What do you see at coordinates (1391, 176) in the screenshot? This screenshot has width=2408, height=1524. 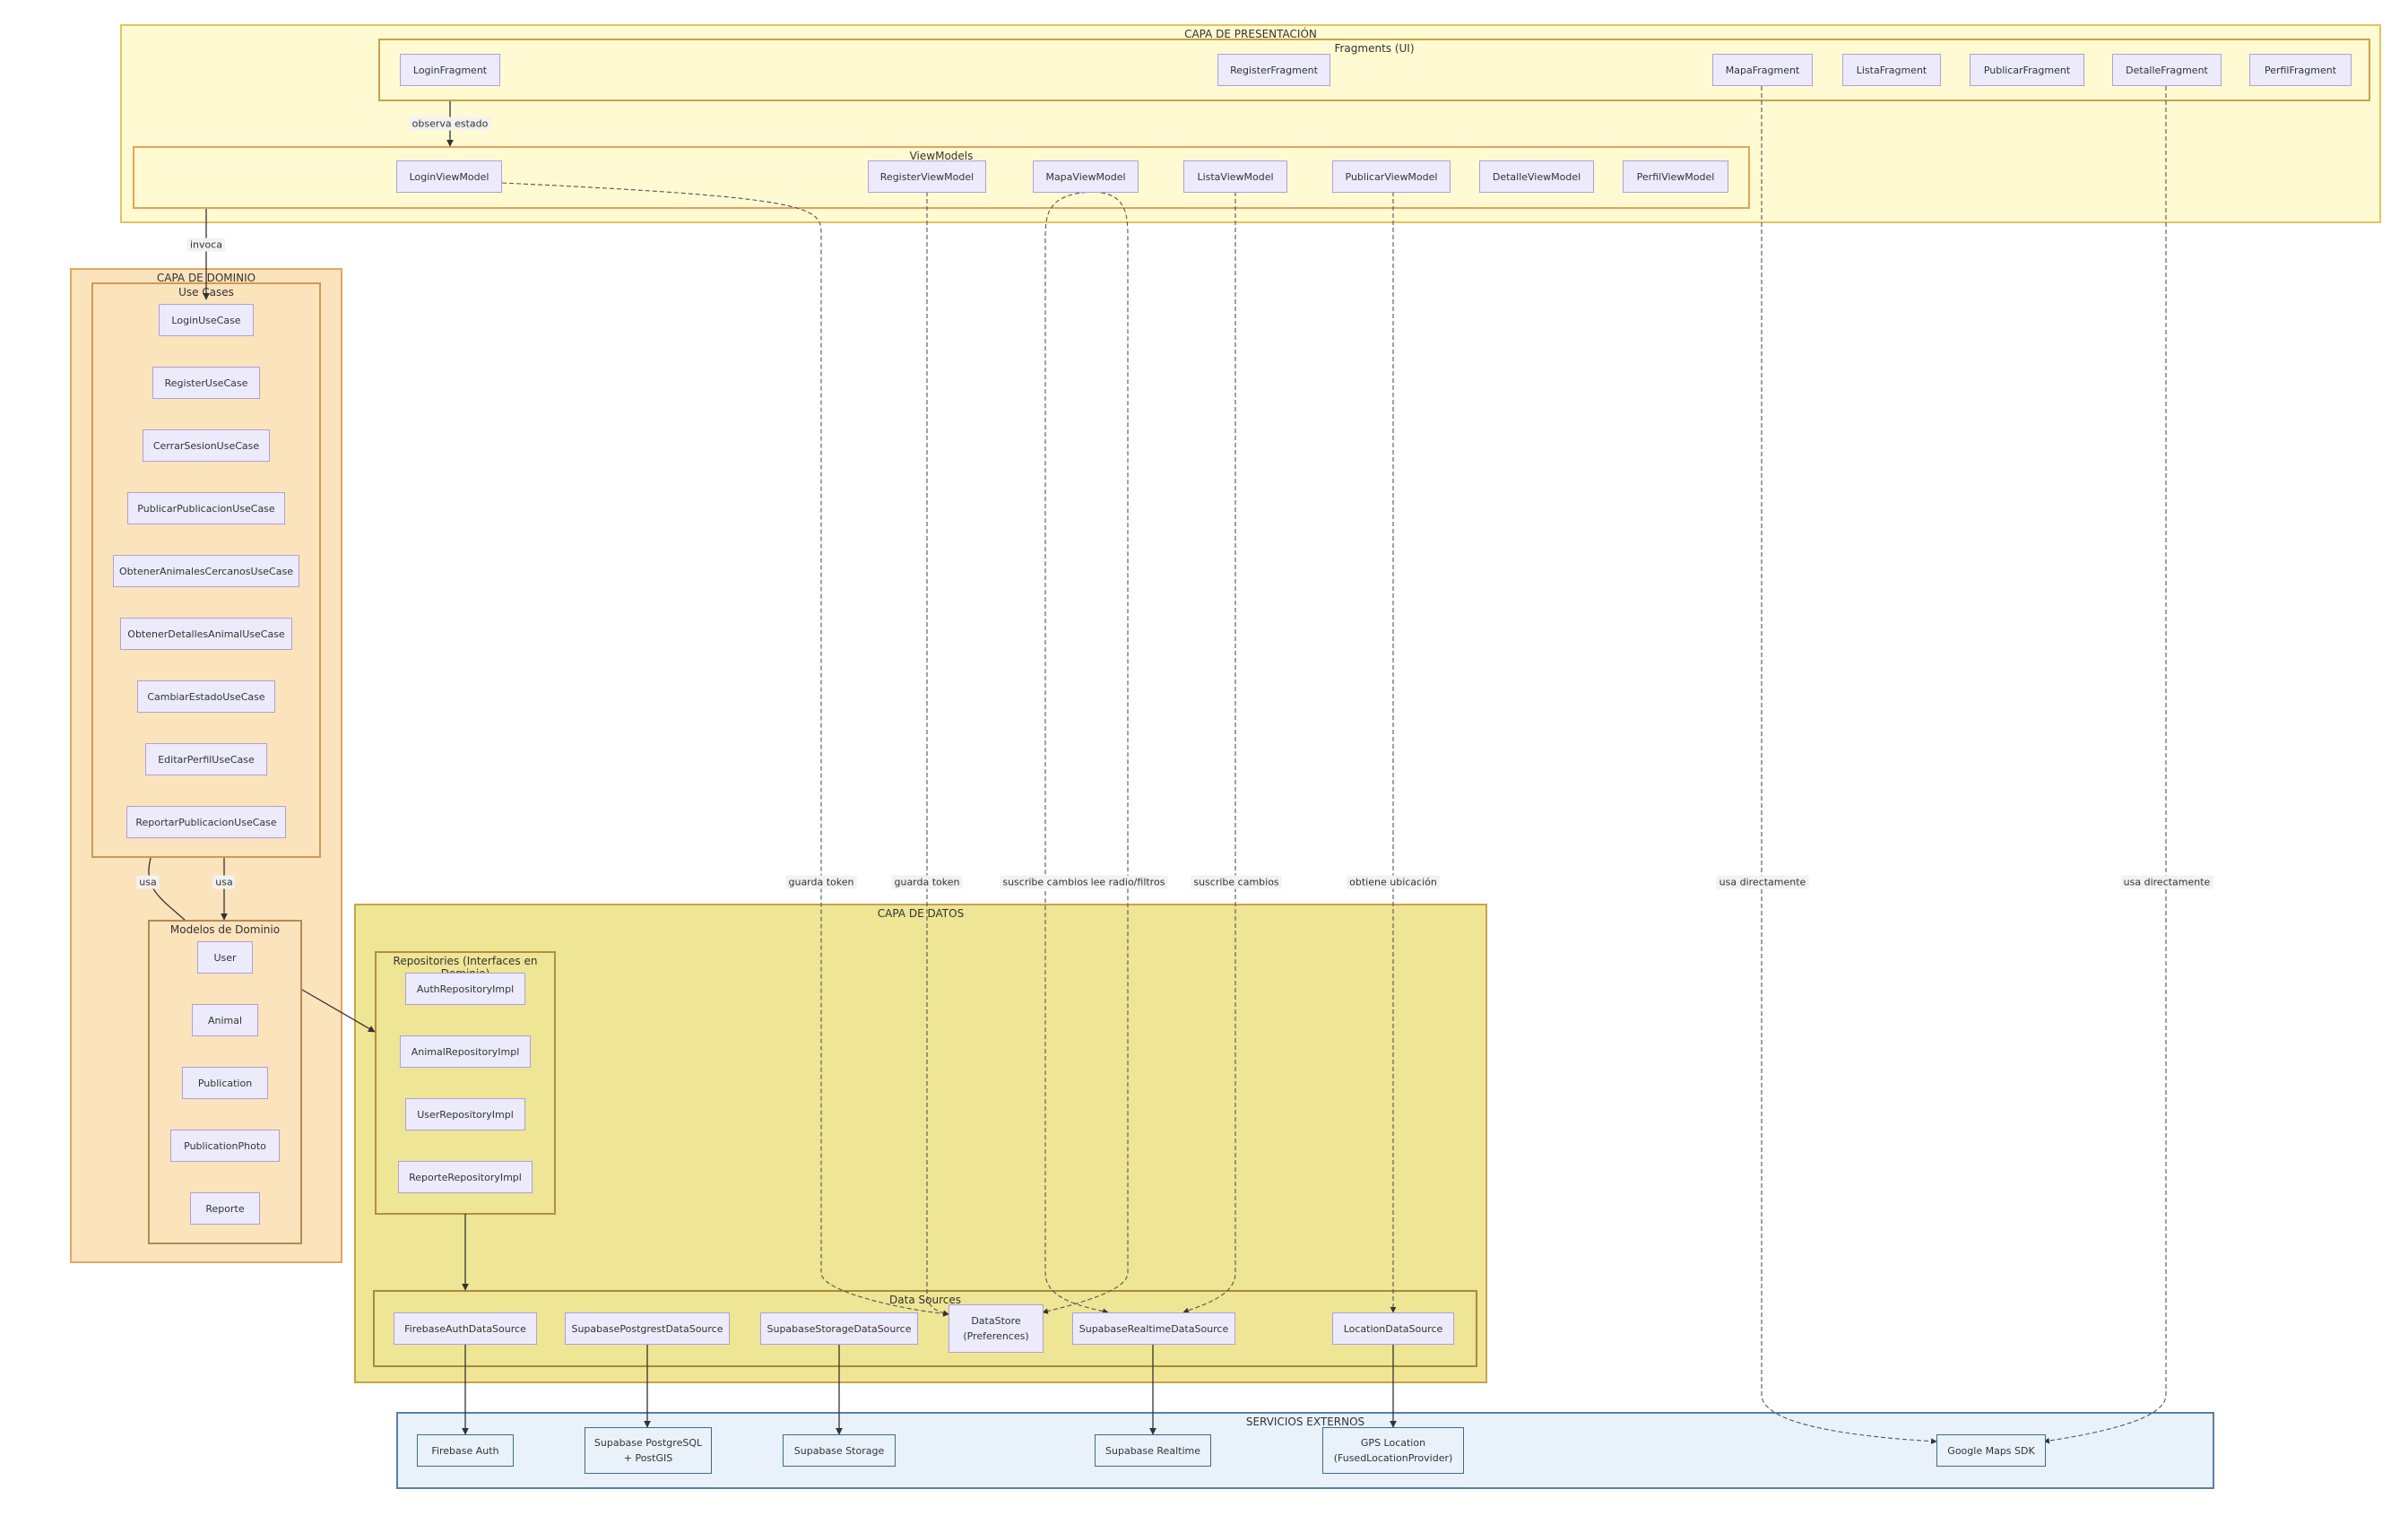 I see `viewmodel-publicar: PublicarViewModel` at bounding box center [1391, 176].